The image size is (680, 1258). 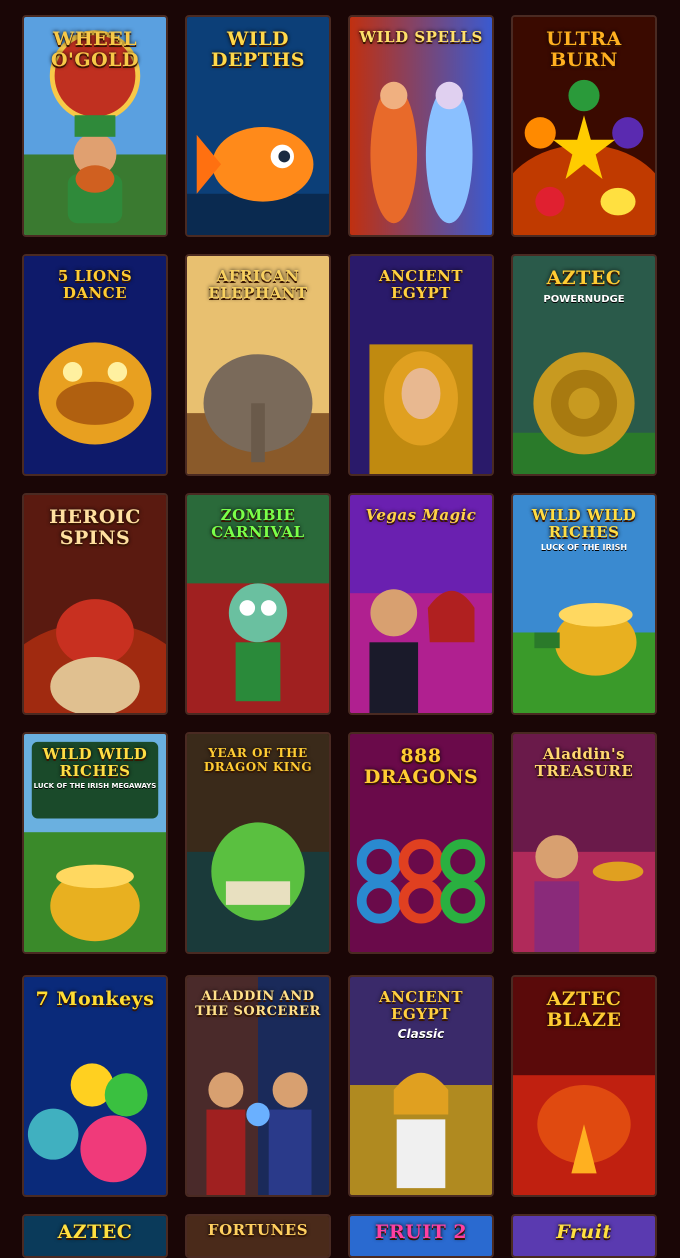 What do you see at coordinates (584, 299) in the screenshot?
I see `game-subtitle: POWERNUDGE` at bounding box center [584, 299].